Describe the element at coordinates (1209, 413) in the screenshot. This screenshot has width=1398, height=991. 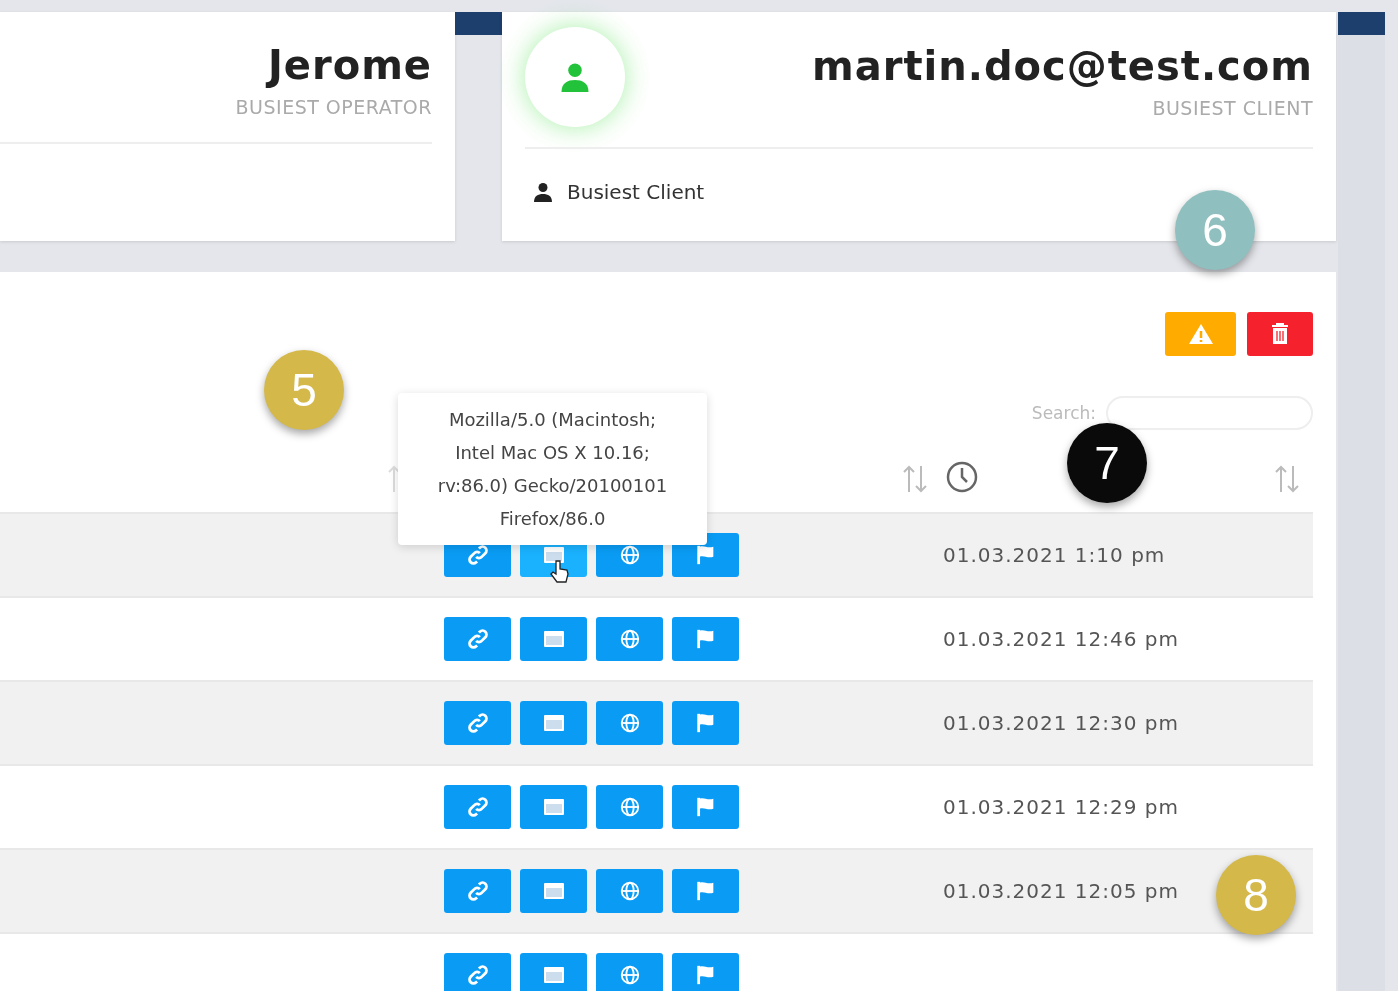
I see `search-field` at that location.